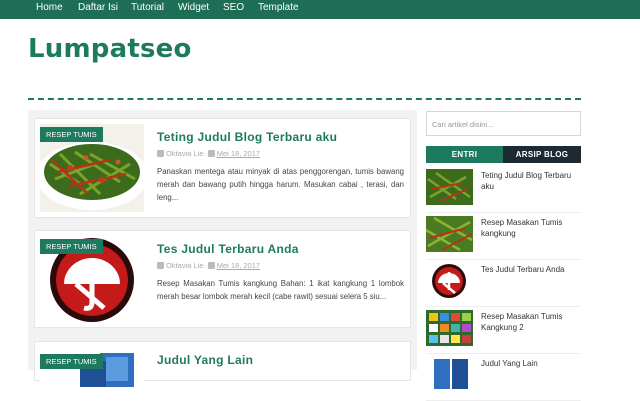  I want to click on nav-item-seo: SEO, so click(233, 7).